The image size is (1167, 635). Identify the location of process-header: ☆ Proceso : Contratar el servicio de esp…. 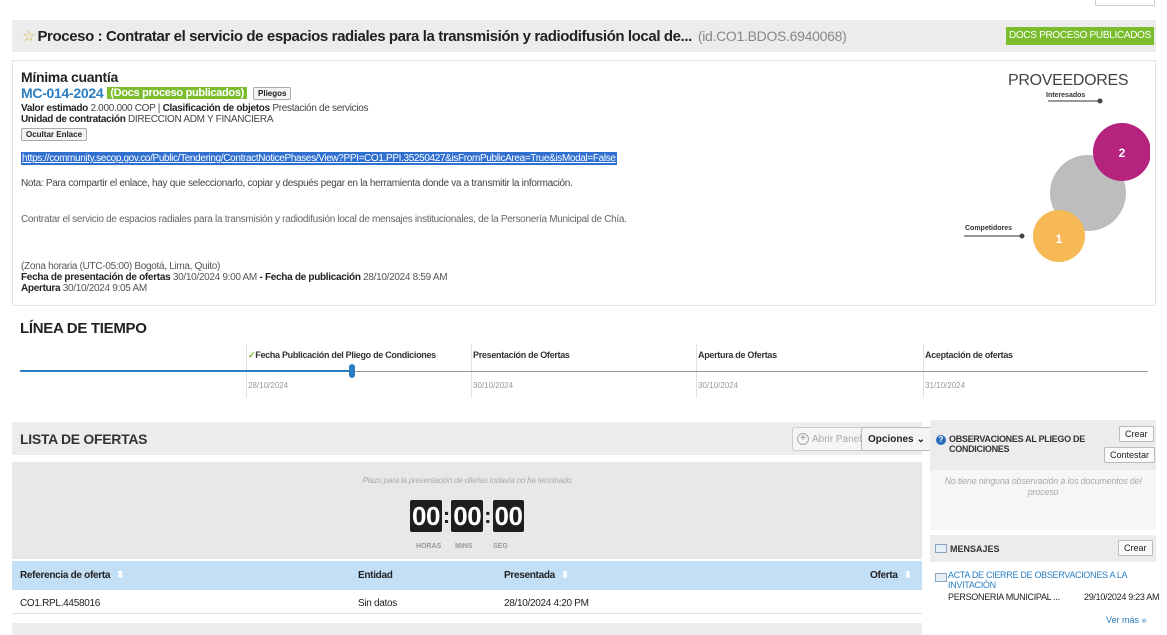
(584, 36).